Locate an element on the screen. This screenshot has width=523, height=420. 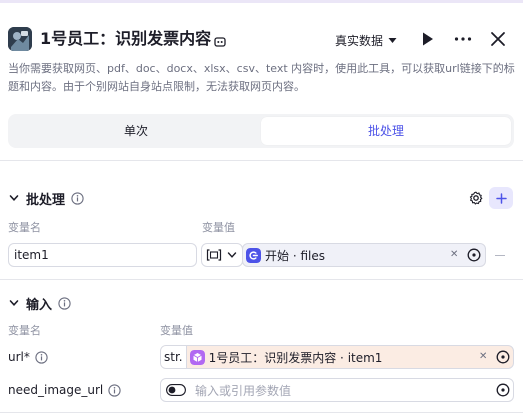
more-icon is located at coordinates (463, 39).